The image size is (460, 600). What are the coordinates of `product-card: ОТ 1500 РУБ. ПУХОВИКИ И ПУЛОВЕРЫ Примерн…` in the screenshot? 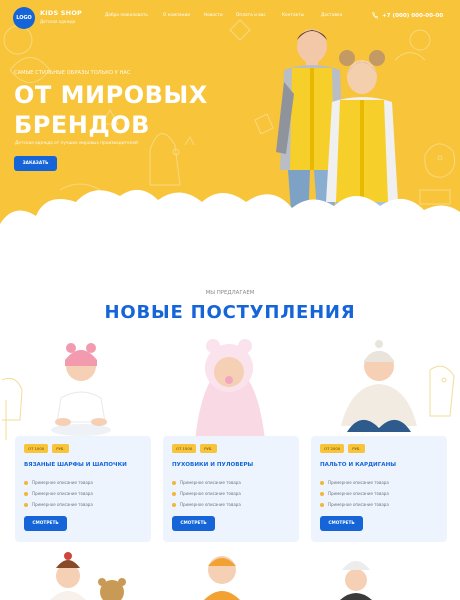 It's located at (231, 440).